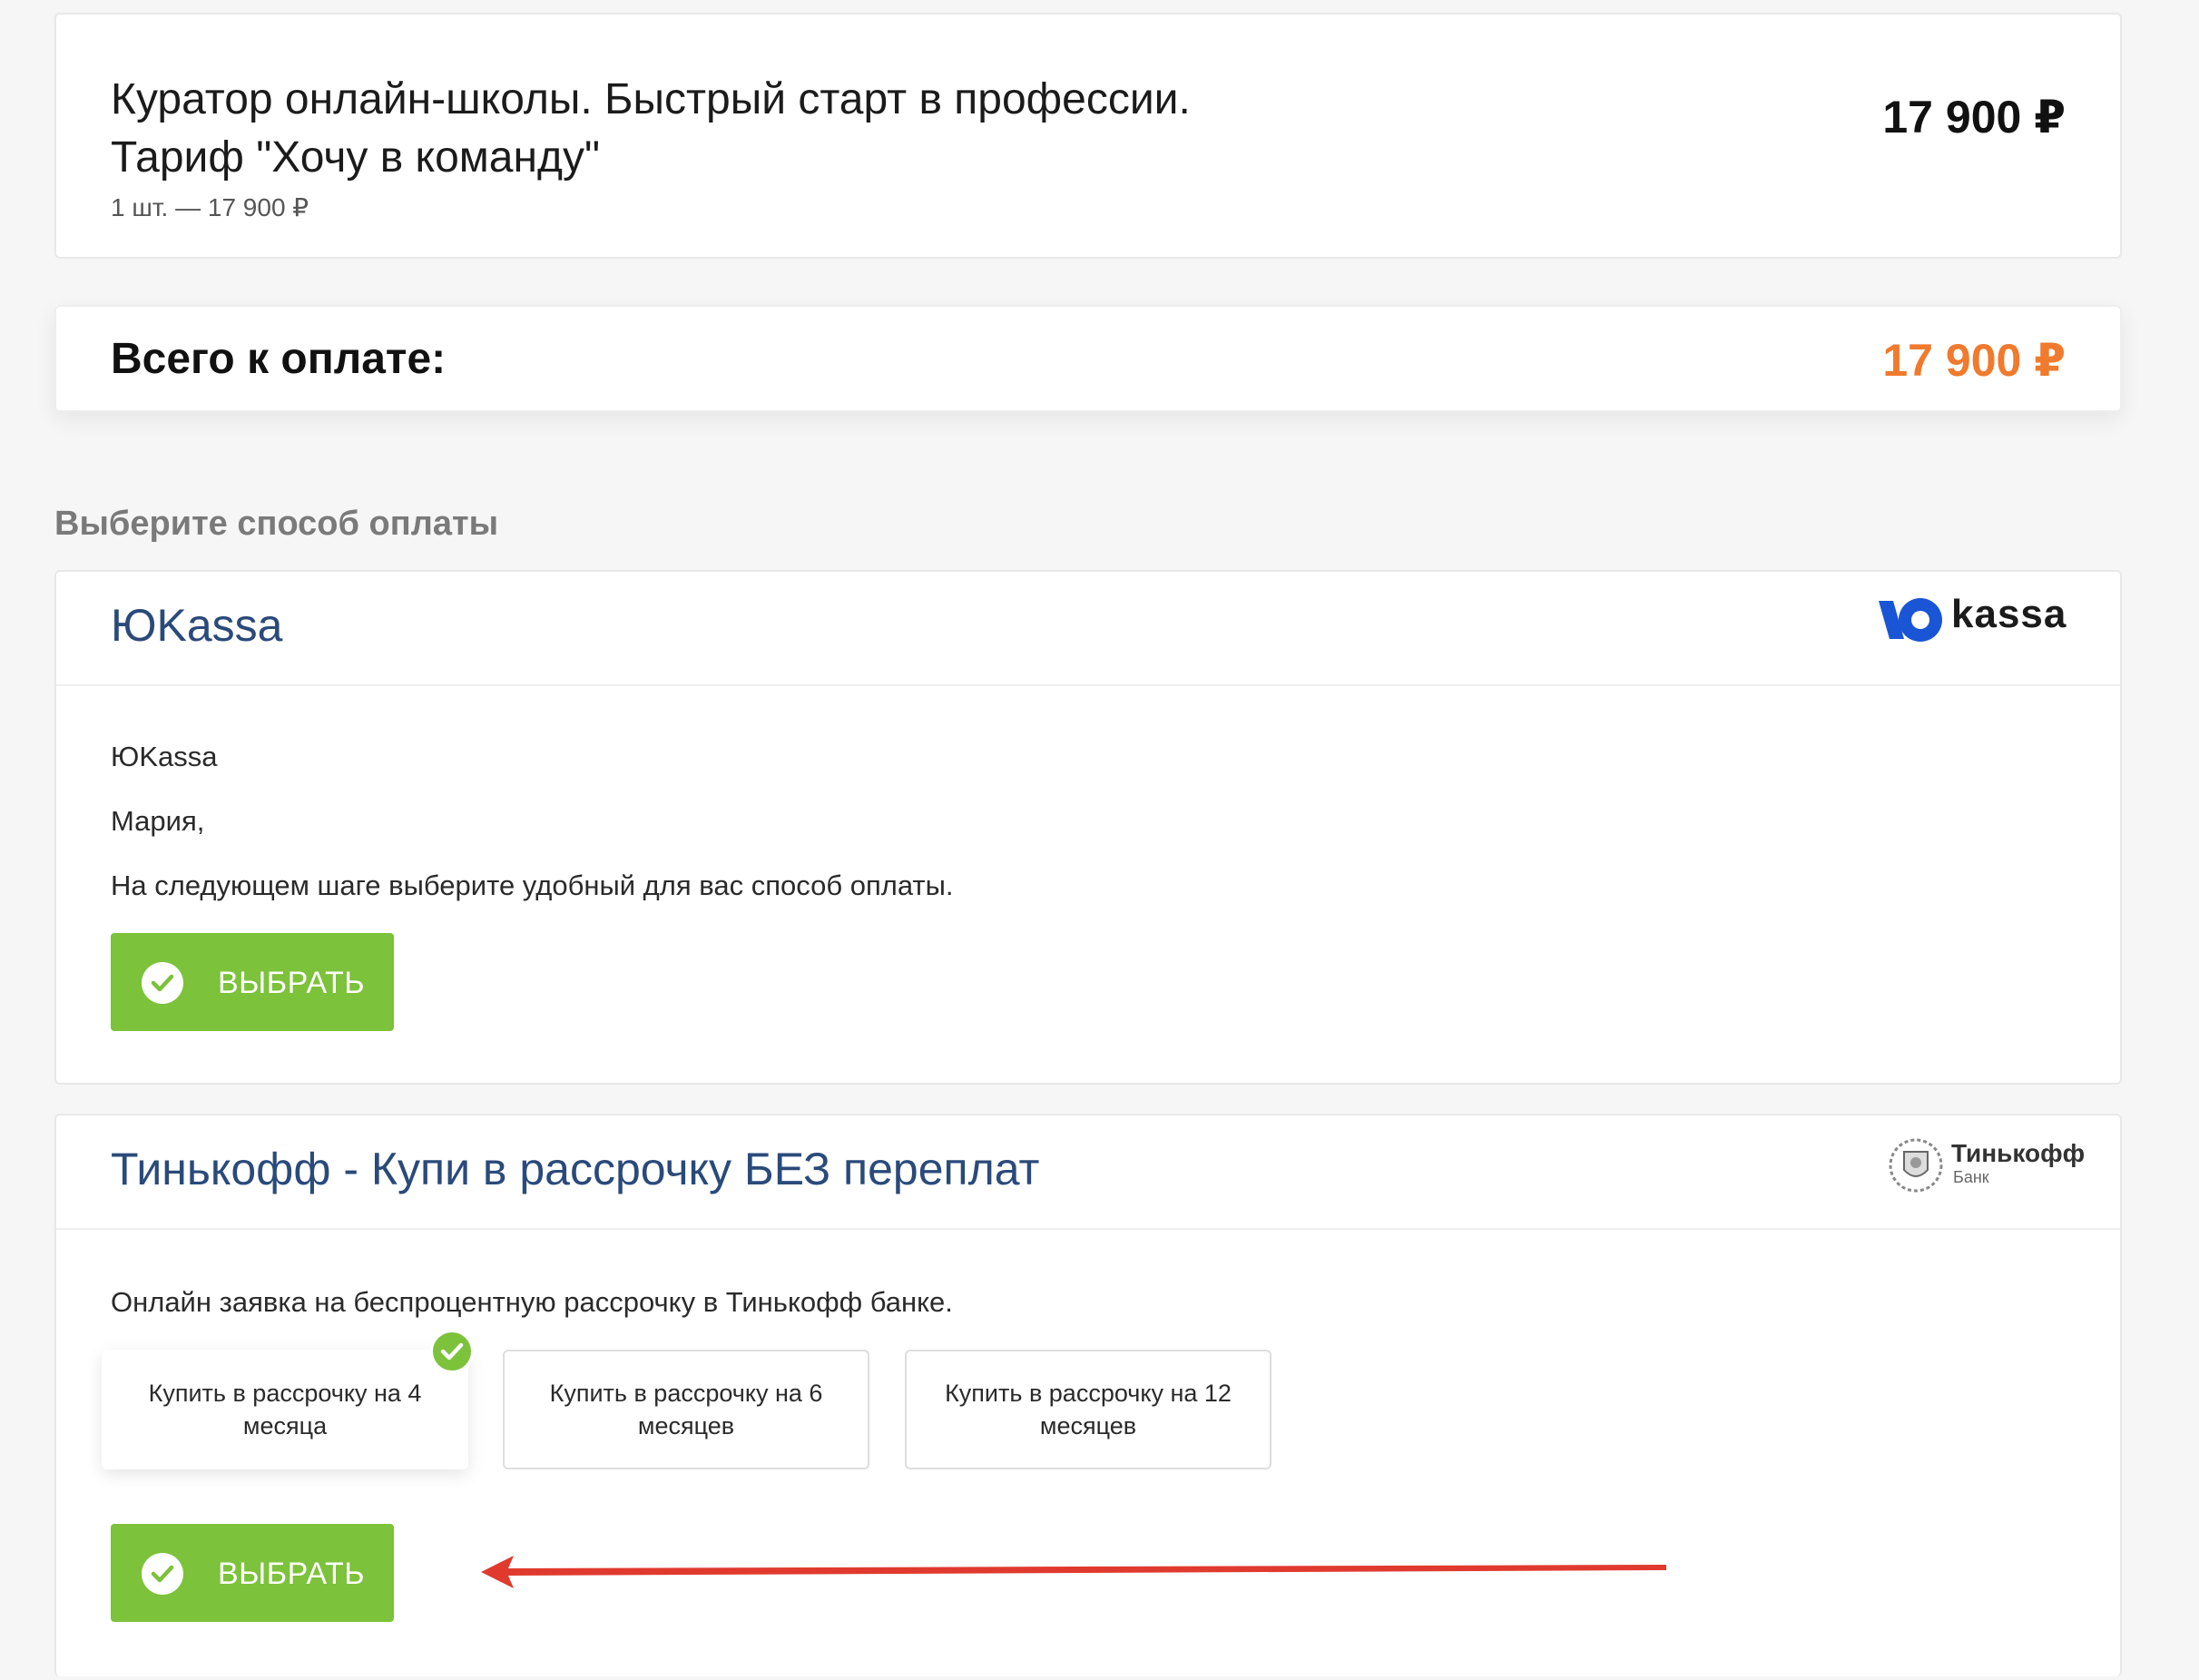  I want to click on installment-option-label: Купить в рассрочку на 12 месяцев, so click(1088, 1409).